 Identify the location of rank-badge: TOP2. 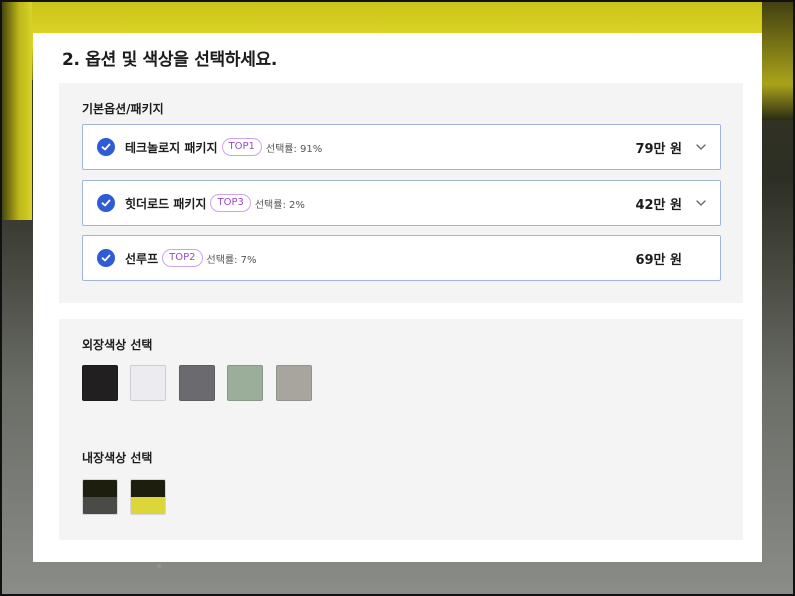
(182, 258).